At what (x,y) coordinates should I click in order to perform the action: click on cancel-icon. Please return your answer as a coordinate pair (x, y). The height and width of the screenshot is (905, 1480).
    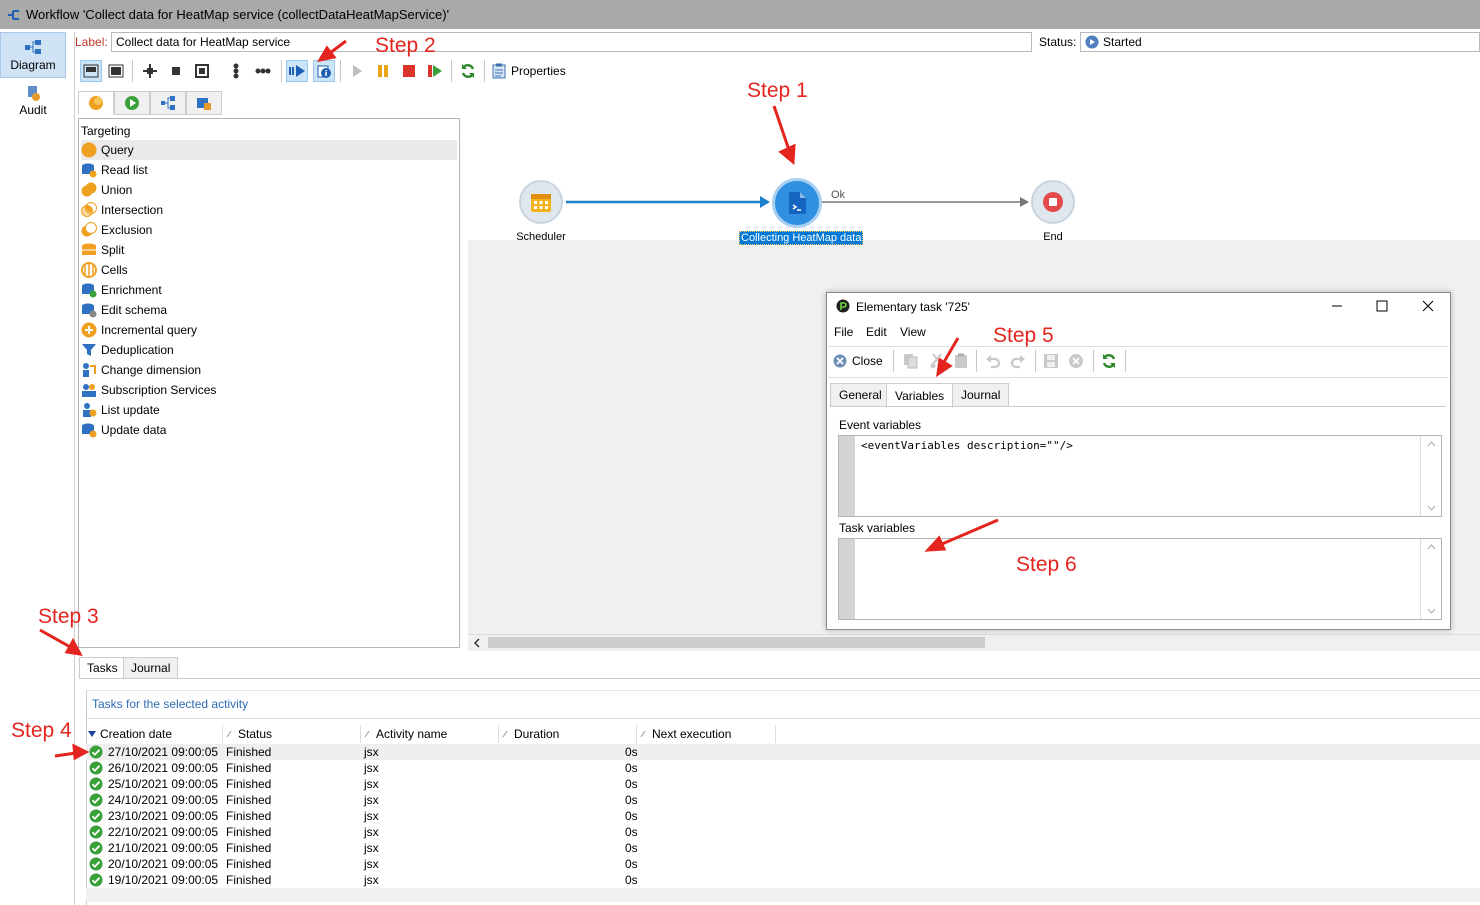
    Looking at the image, I should click on (1076, 361).